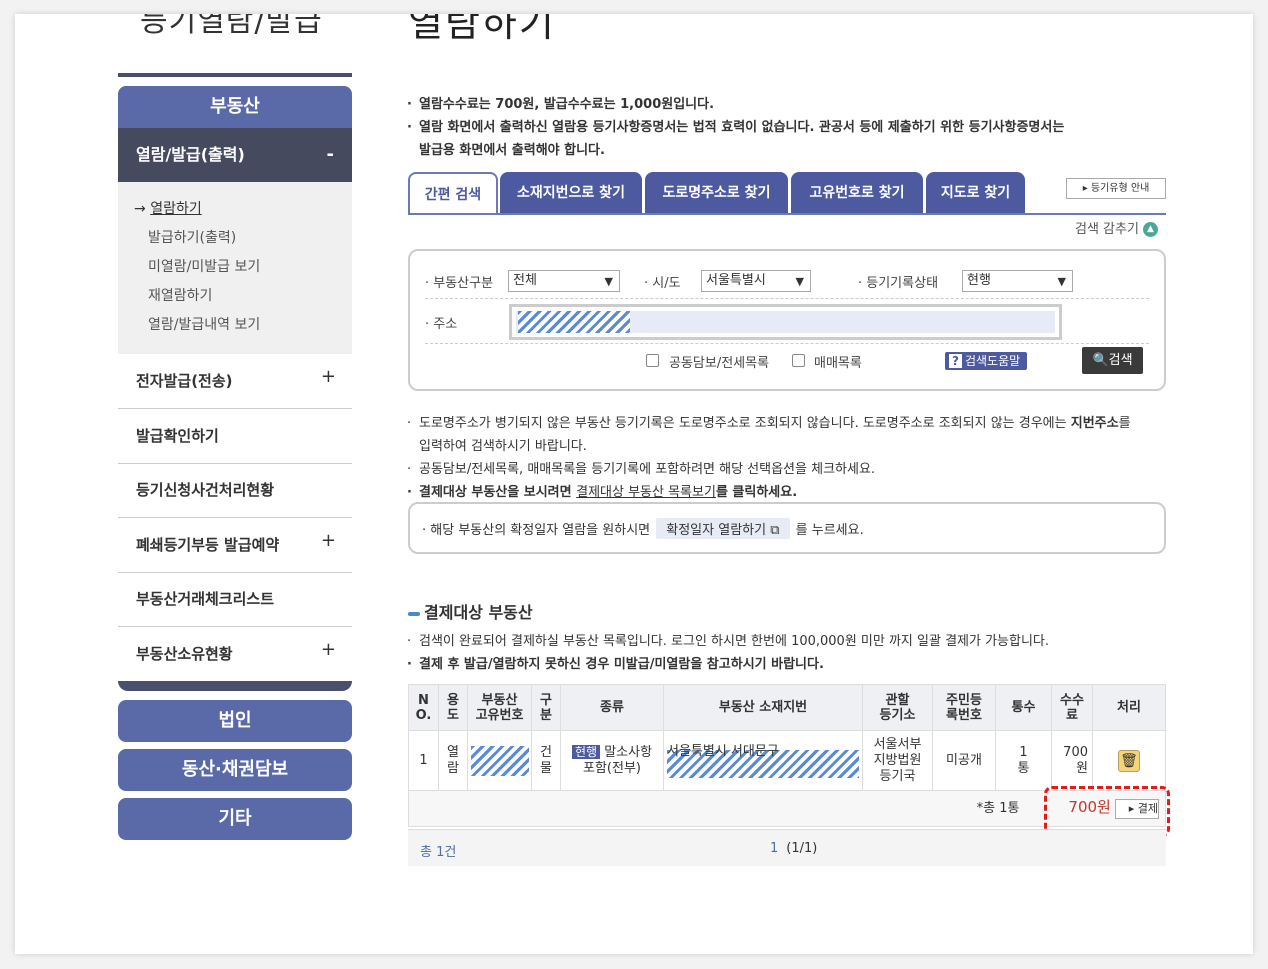 This screenshot has height=969, width=1268. What do you see at coordinates (898, 283) in the screenshot?
I see `record-status-label: · 등기기록상태` at bounding box center [898, 283].